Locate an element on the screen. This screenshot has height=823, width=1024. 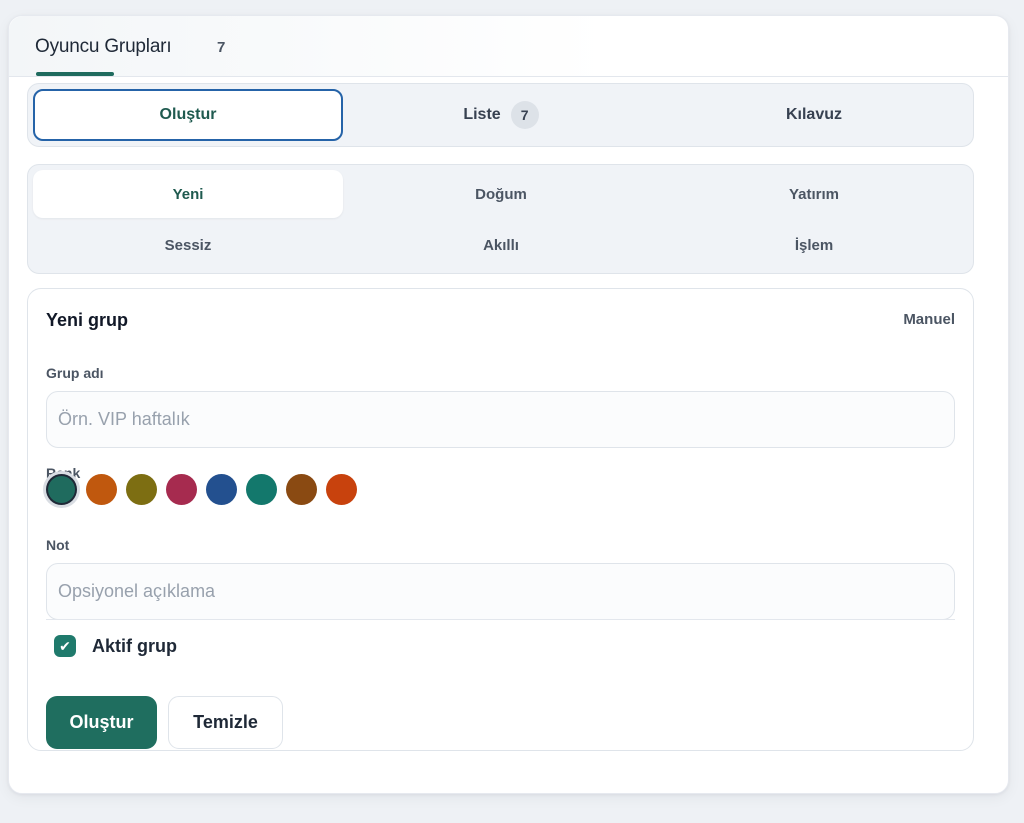
create-button: Oluştur is located at coordinates (101, 722).